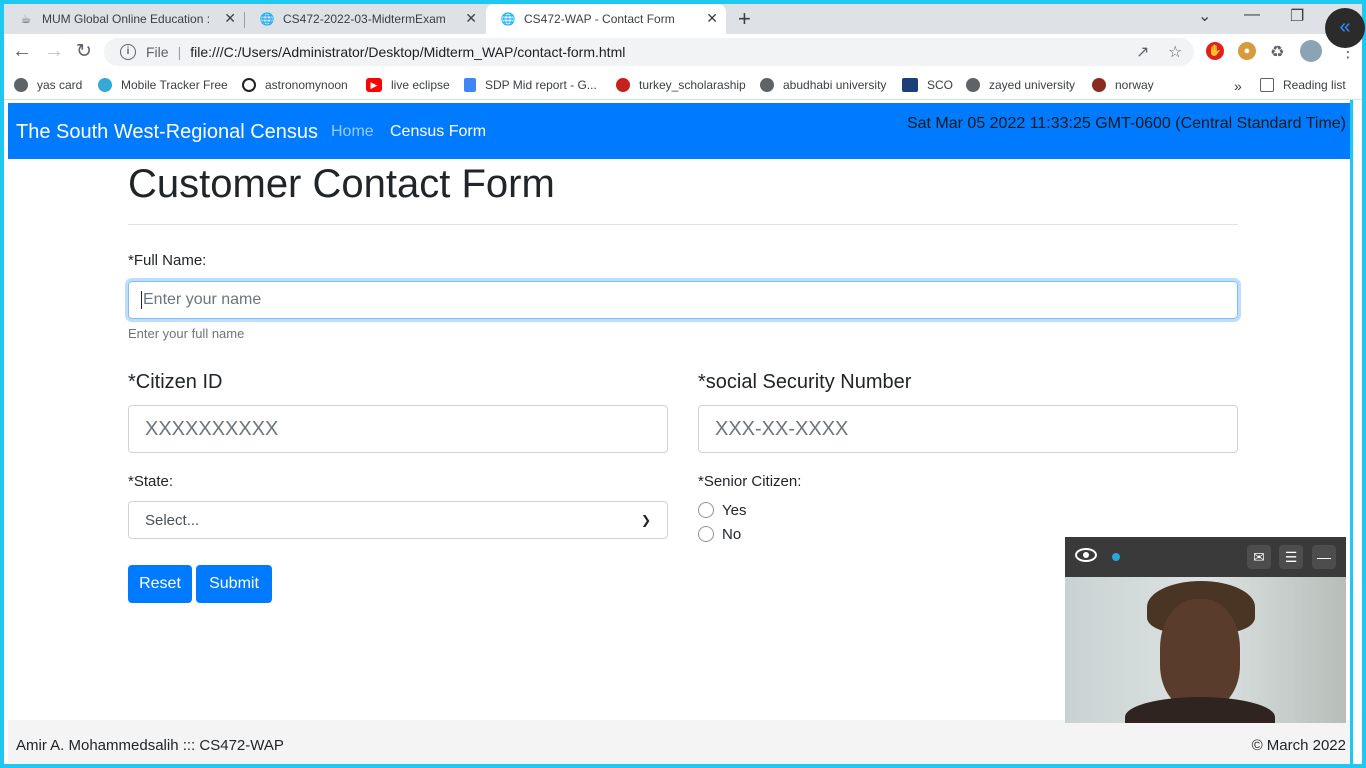  Describe the element at coordinates (398, 520) in the screenshot. I see `state-select: Select... ❯` at that location.